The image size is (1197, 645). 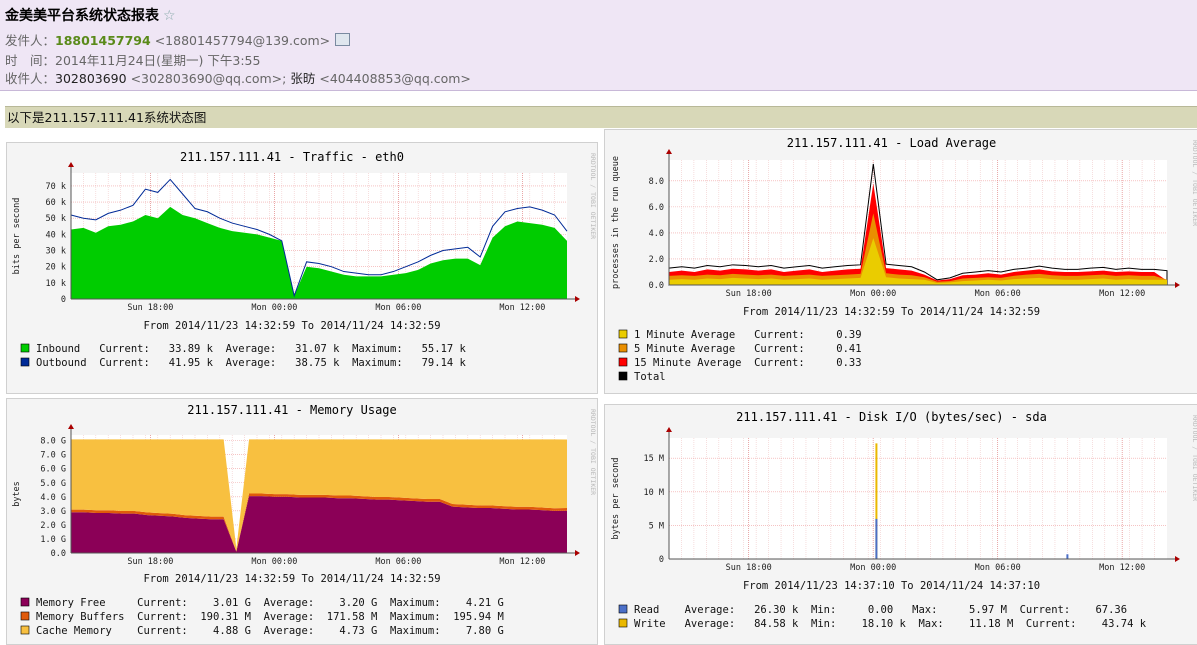 I want to click on y-axis-label: processes in the run queue, so click(x=616, y=222).